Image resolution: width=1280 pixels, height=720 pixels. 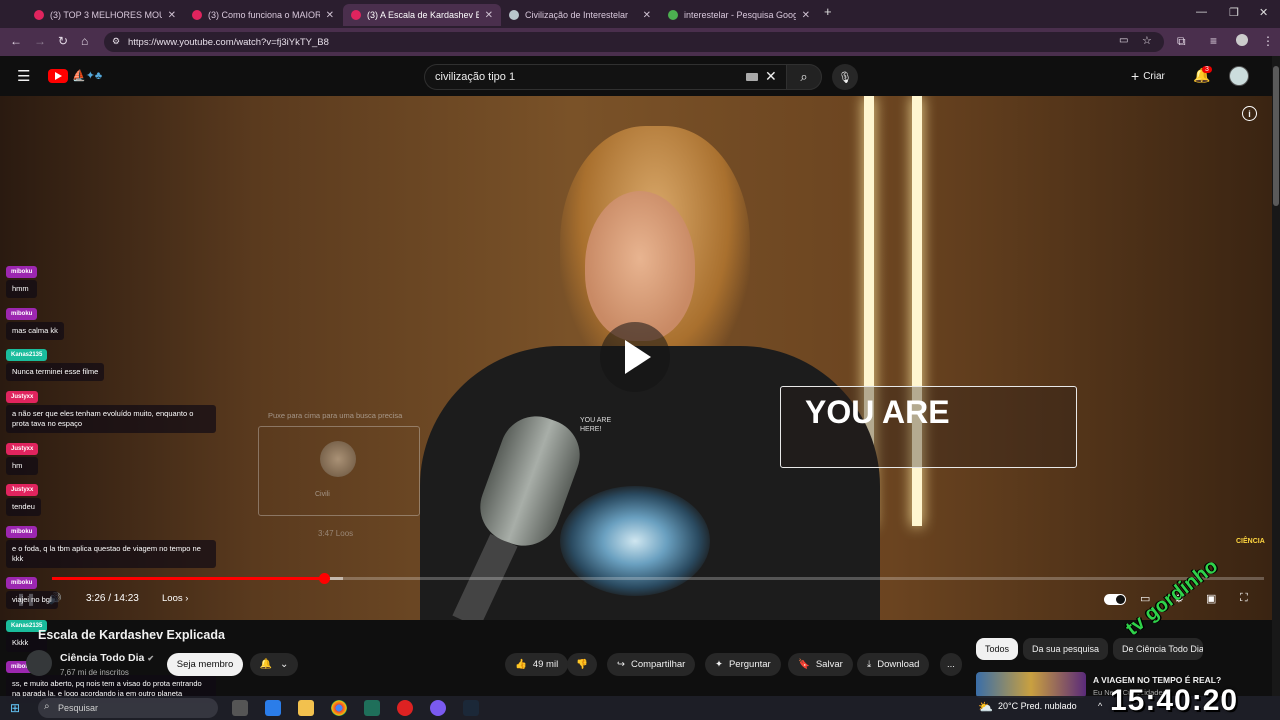 I want to click on browser-tab: Civilização de Interestelar ✕, so click(x=580, y=15).